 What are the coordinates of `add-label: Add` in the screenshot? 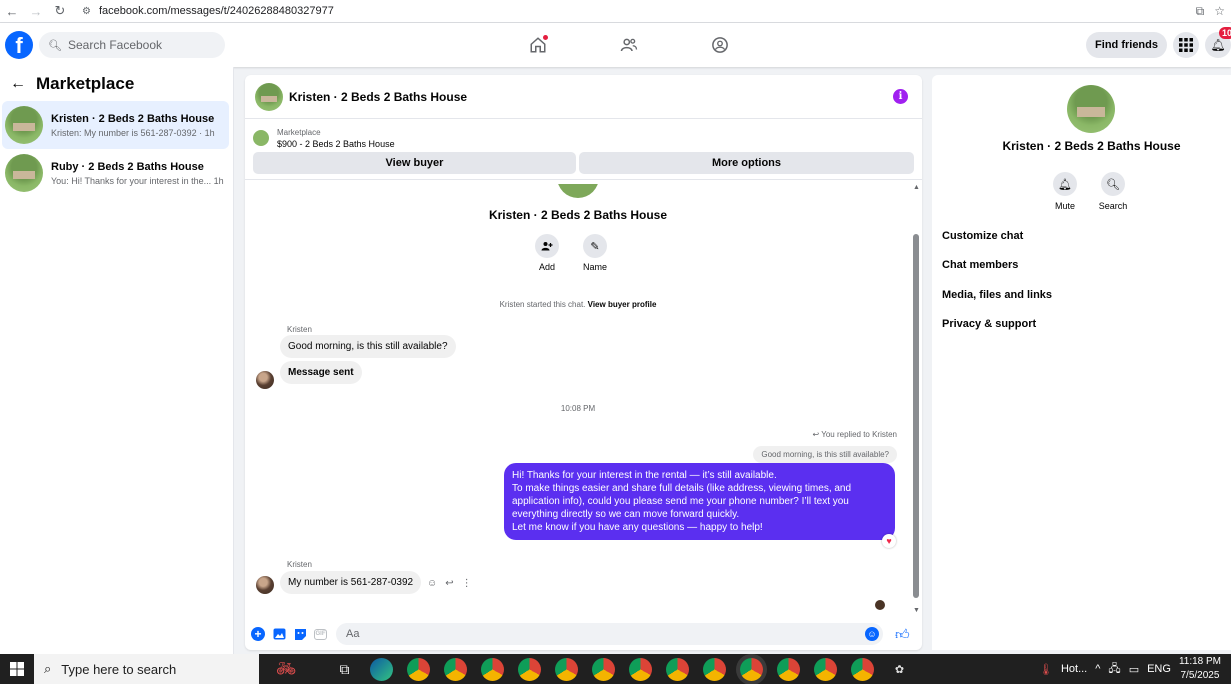 It's located at (546, 267).